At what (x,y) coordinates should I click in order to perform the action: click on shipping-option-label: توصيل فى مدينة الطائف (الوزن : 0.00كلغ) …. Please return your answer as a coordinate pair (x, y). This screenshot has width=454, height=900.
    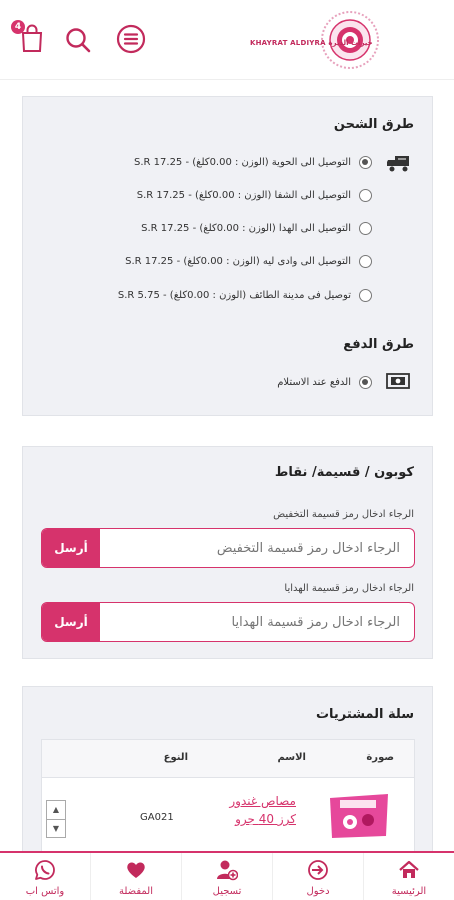
    Looking at the image, I should click on (234, 295).